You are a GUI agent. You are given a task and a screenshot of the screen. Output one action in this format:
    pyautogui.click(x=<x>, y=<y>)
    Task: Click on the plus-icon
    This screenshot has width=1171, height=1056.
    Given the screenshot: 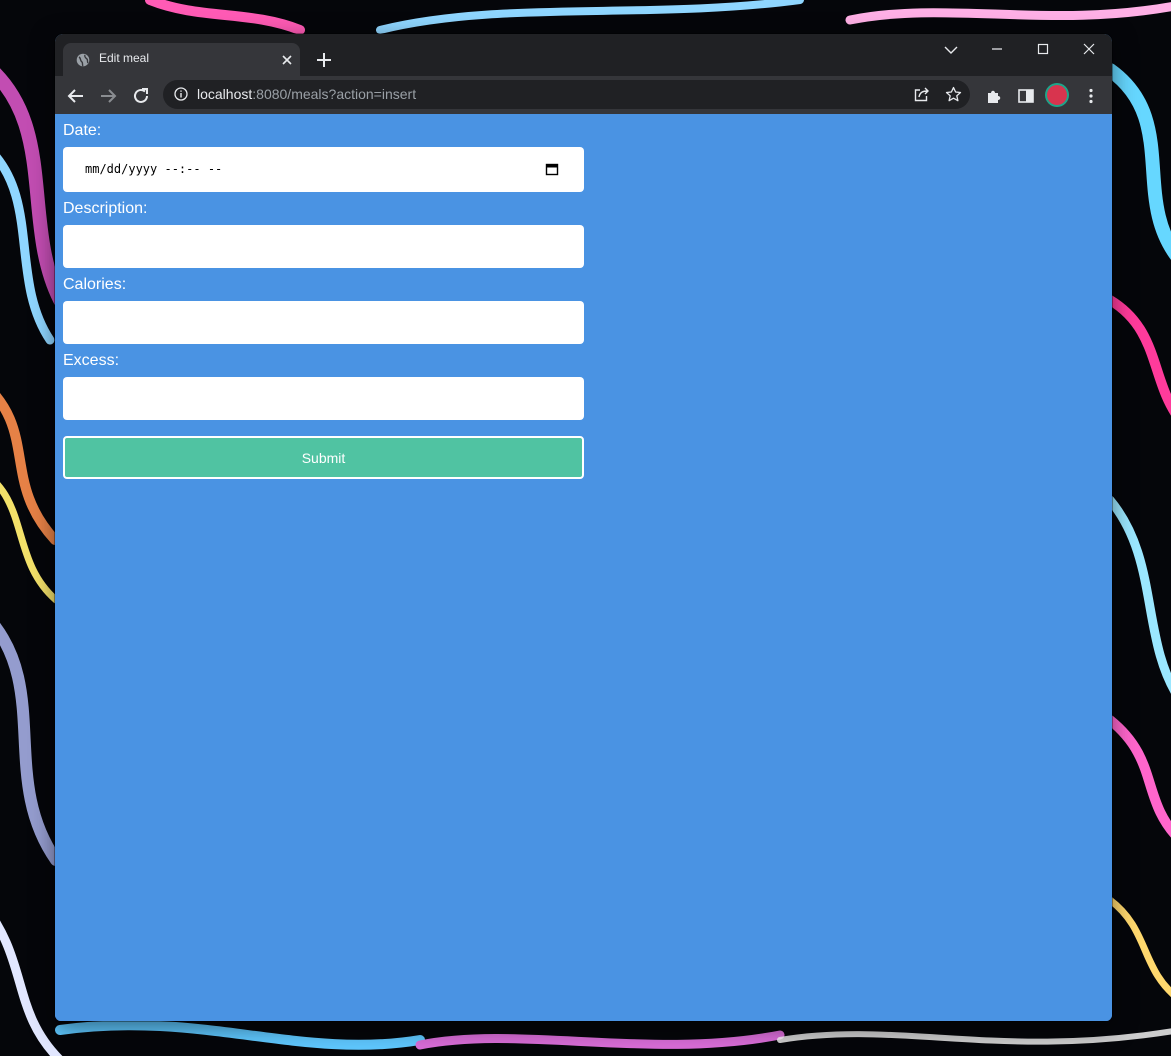 What is the action you would take?
    pyautogui.click(x=324, y=60)
    